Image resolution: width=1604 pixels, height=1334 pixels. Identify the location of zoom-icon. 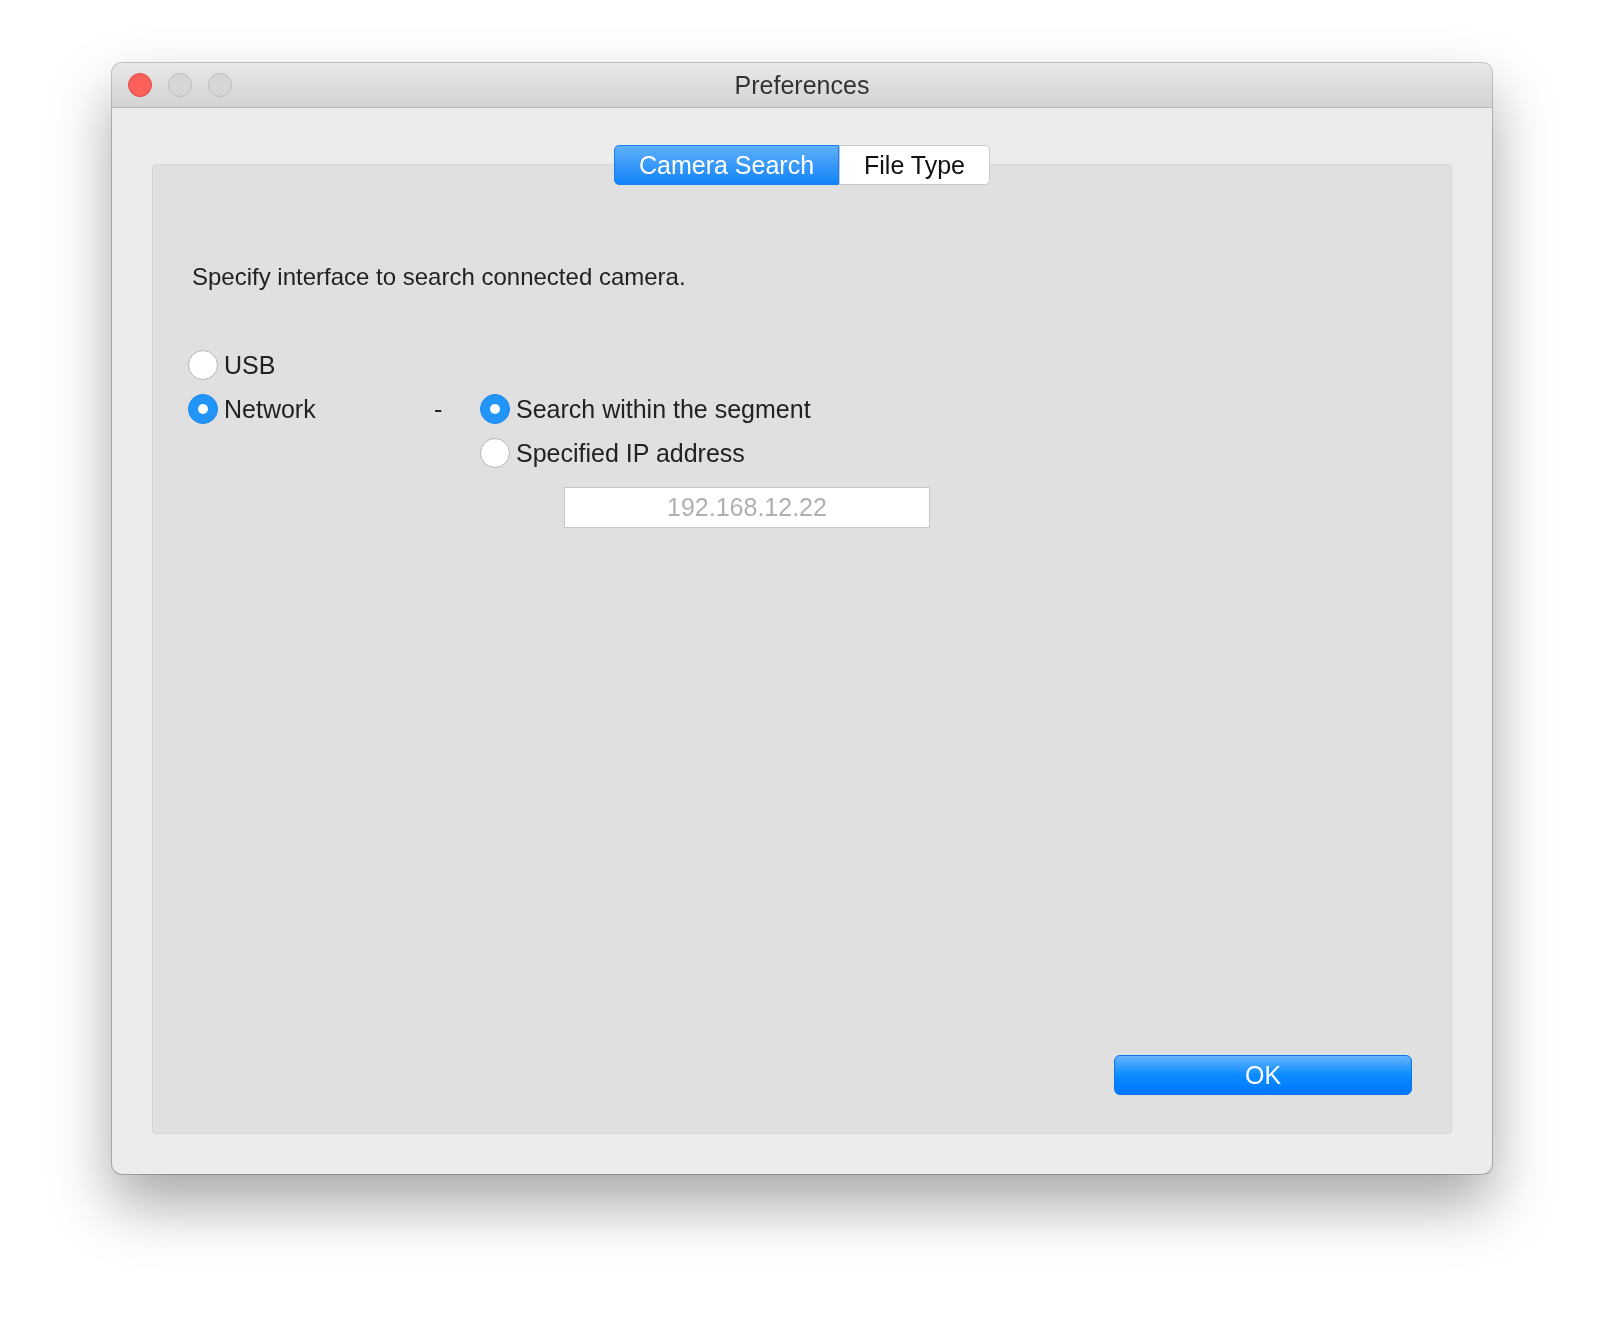
(220, 85).